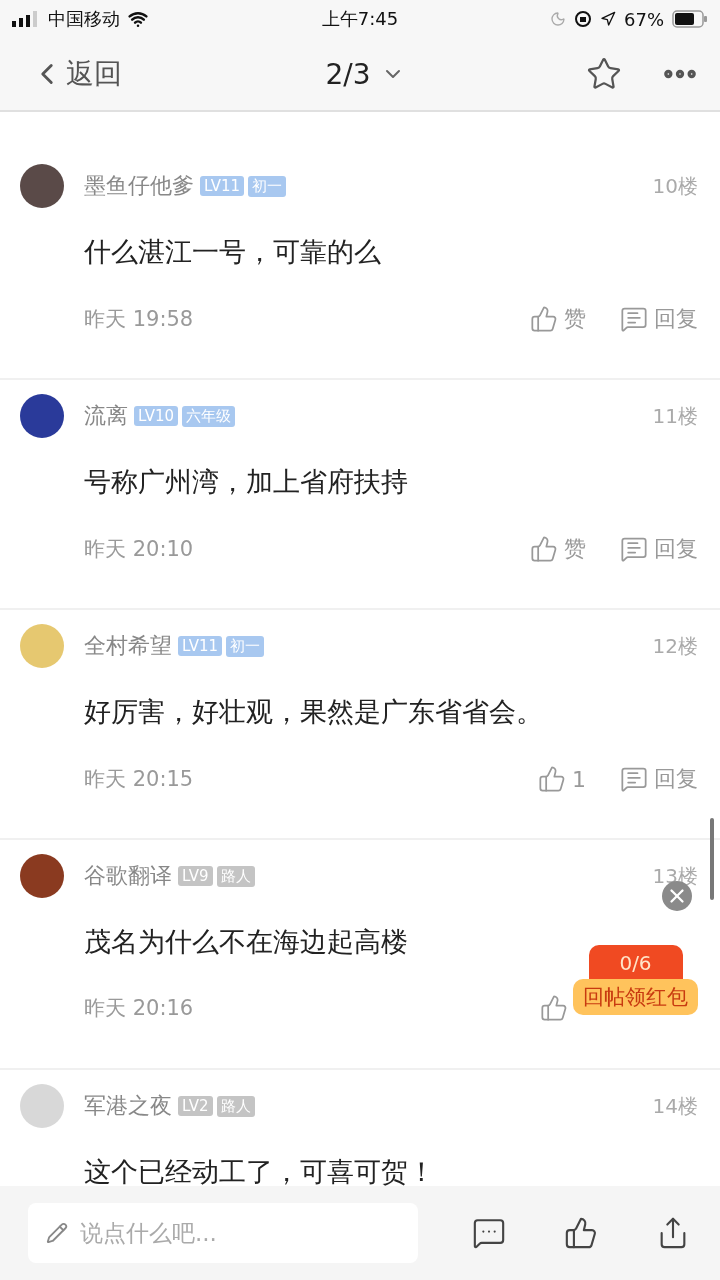 The height and width of the screenshot is (1280, 720). Describe the element at coordinates (139, 1008) in the screenshot. I see `comment-time: 昨天 20:16` at that location.